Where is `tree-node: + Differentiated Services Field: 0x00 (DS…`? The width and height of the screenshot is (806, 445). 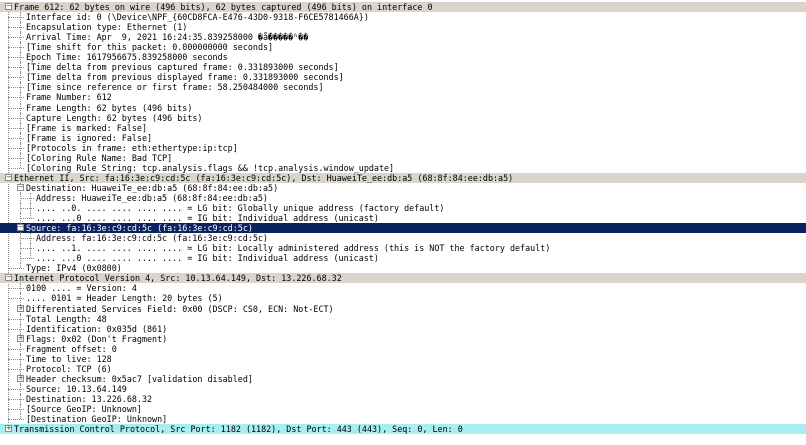
tree-node: + Differentiated Services Field: 0x00 (DS… is located at coordinates (403, 308).